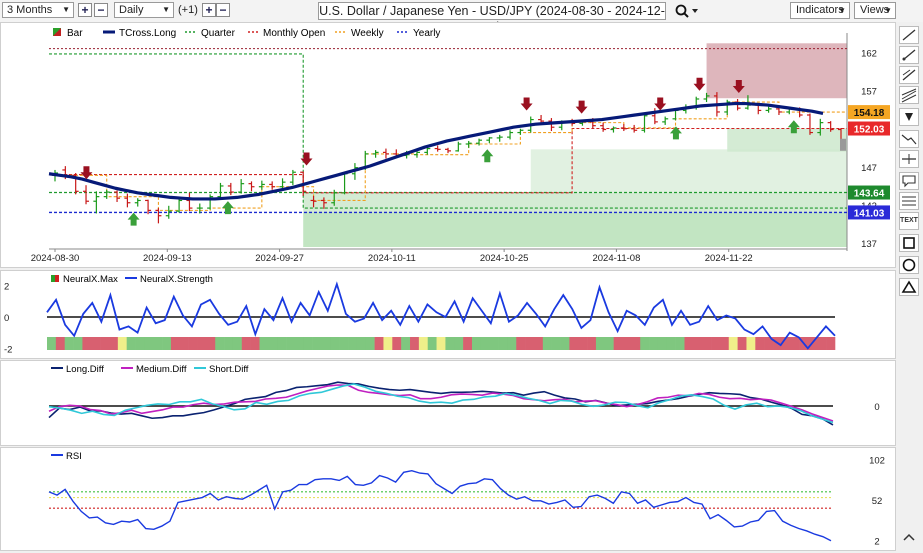 The height and width of the screenshot is (553, 923). What do you see at coordinates (876, 542) in the screenshot?
I see `rsi-y-tick: 2` at bounding box center [876, 542].